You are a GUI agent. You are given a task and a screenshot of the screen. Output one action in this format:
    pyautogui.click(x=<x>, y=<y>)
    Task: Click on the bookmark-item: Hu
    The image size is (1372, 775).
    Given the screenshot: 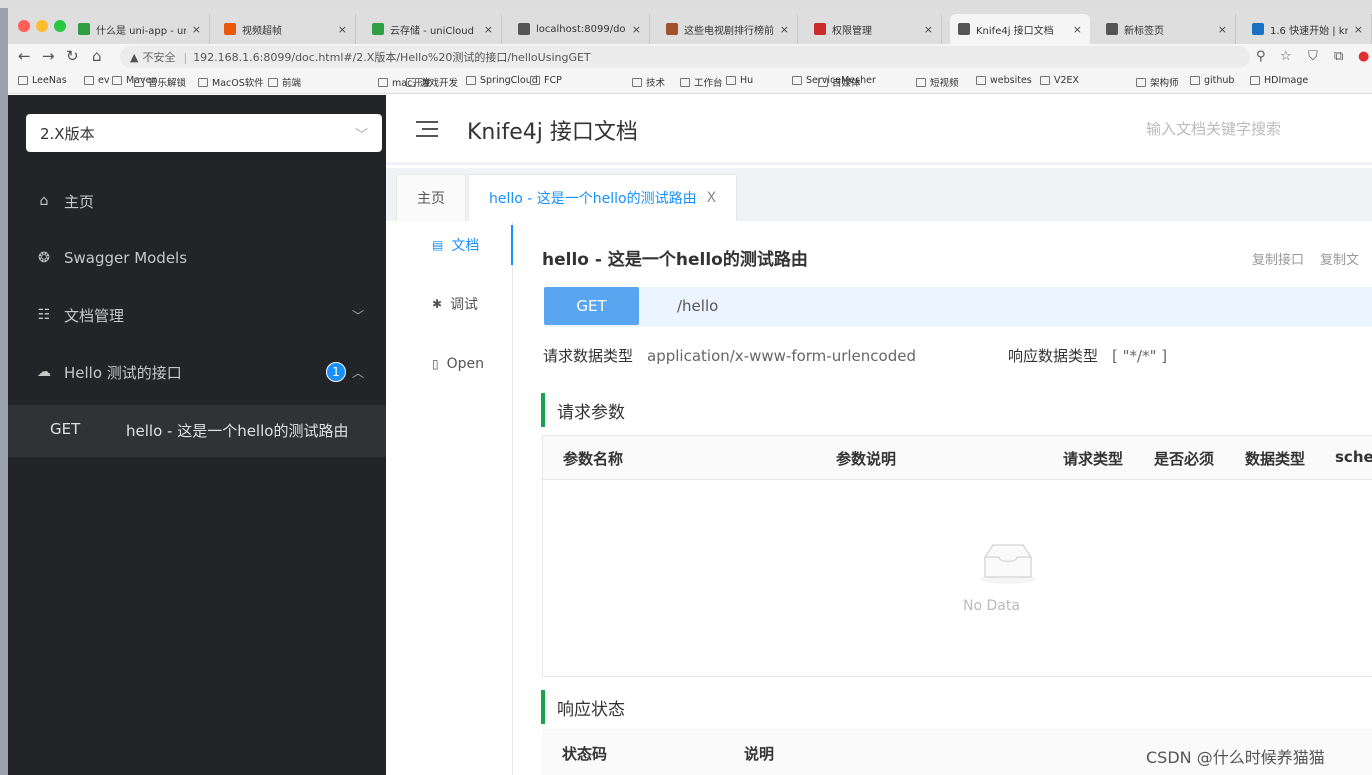 What is the action you would take?
    pyautogui.click(x=739, y=80)
    